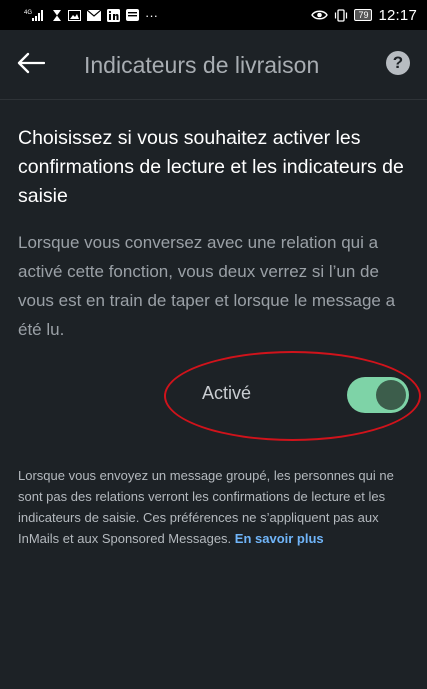  I want to click on status-more-dots: ···, so click(151, 15).